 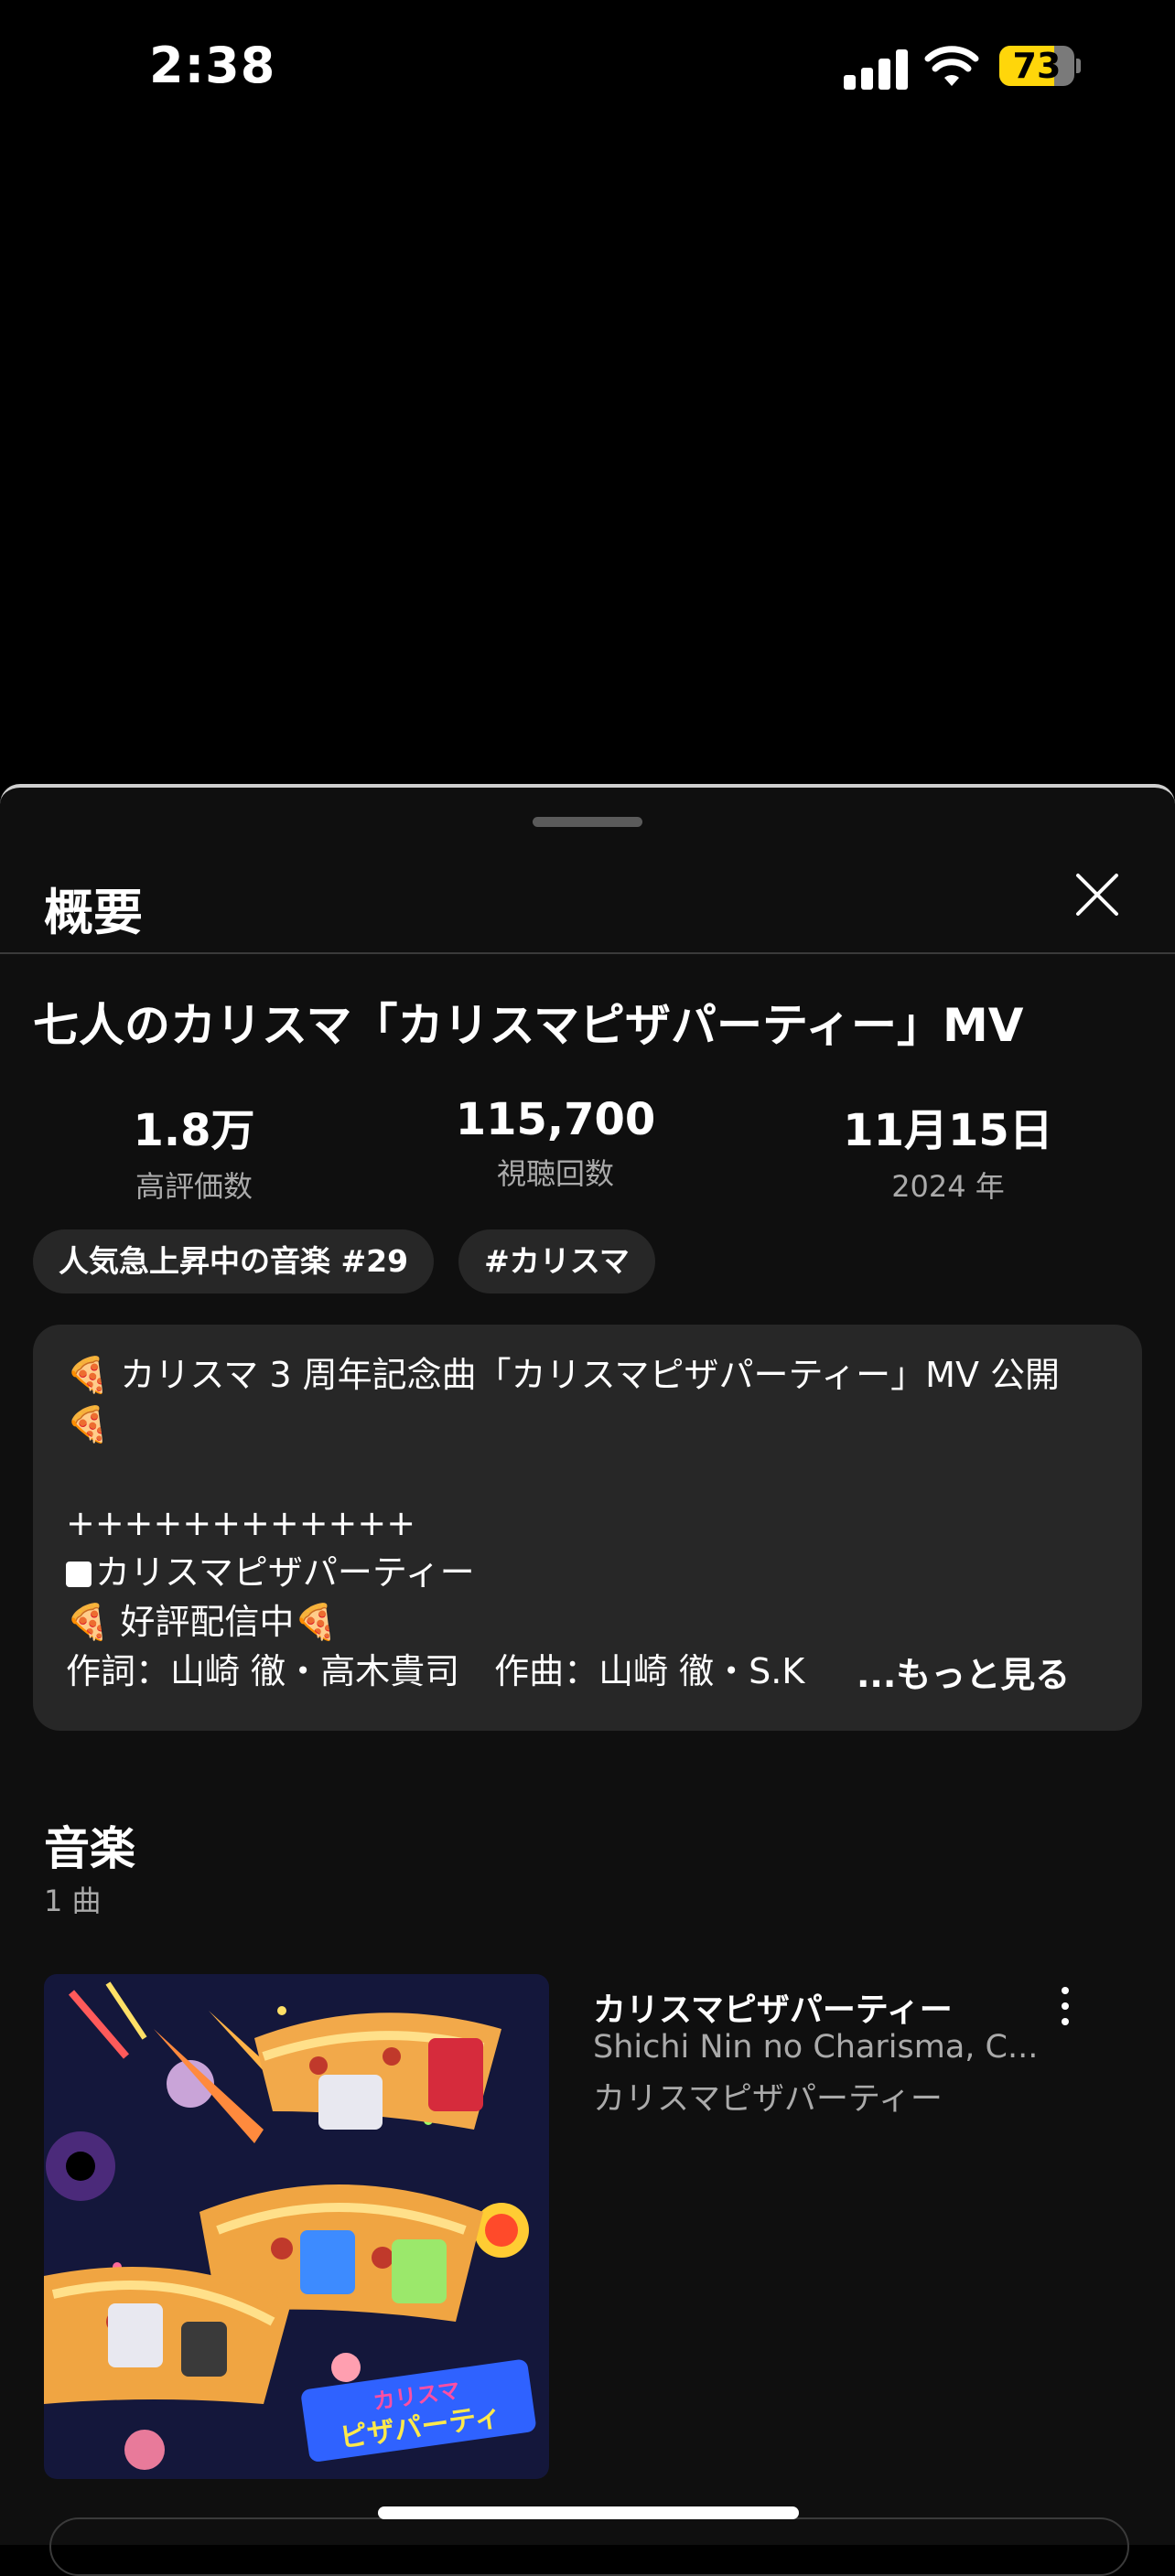 I want to click on description-line: 🍕 カリスマ 3 周年記念曲「カリスマピザパーティー」MV 公開, so click(x=563, y=1375).